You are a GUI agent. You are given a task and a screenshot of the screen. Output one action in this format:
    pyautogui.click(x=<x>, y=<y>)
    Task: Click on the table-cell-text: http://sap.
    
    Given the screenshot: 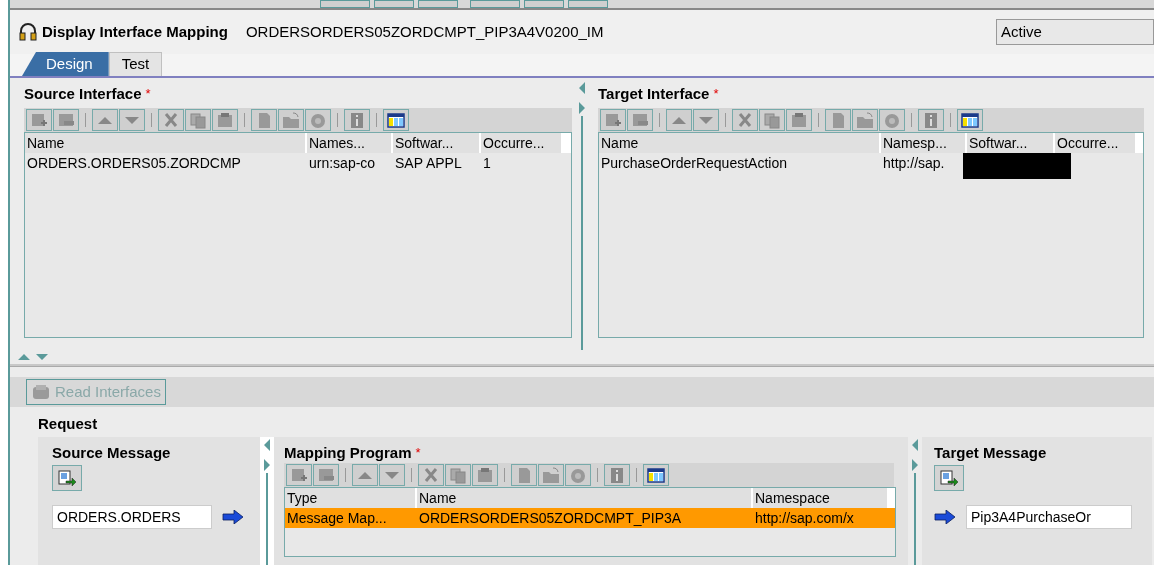 What is the action you would take?
    pyautogui.click(x=914, y=163)
    